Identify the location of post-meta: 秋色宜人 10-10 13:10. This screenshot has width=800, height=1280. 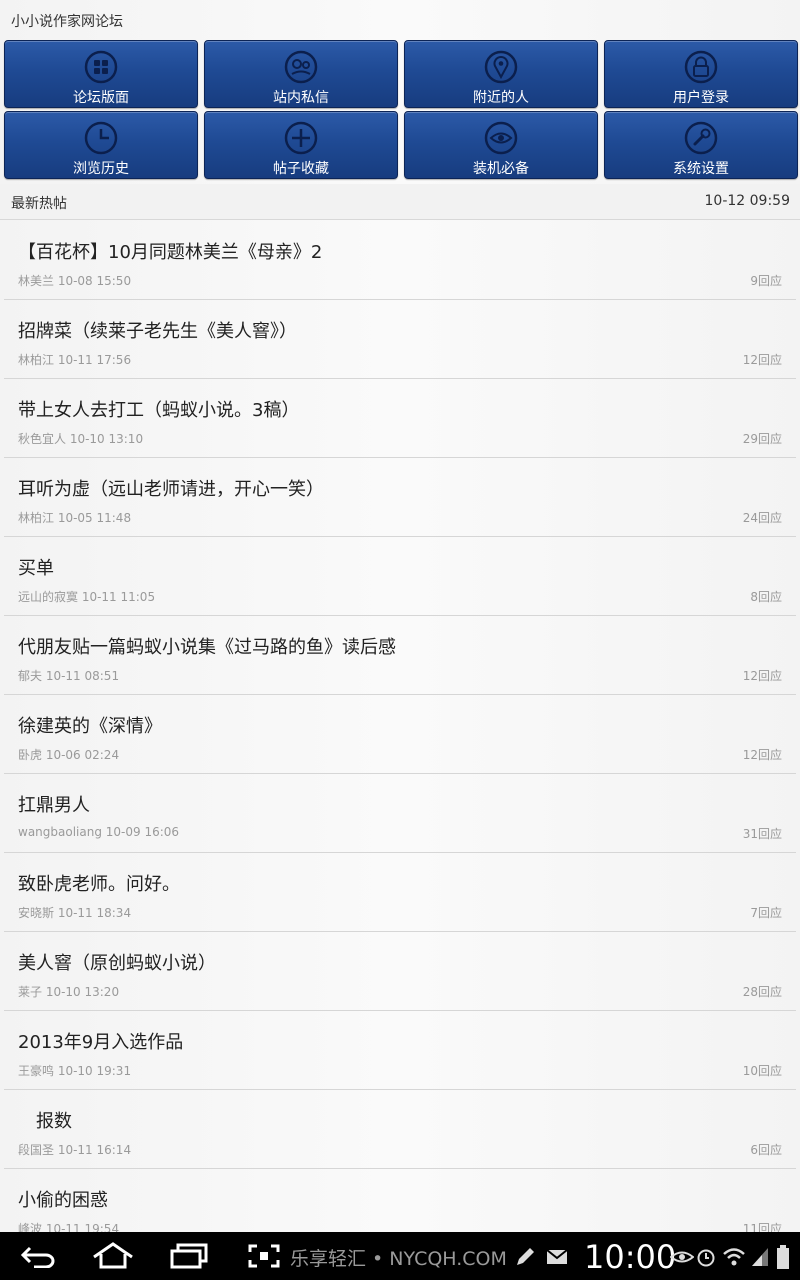
(81, 439).